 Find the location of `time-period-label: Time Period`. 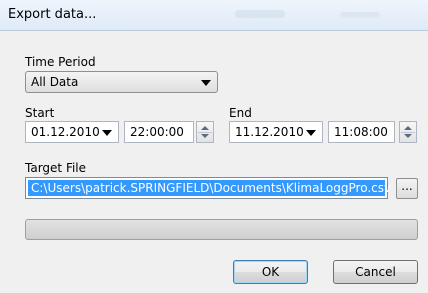

time-period-label: Time Period is located at coordinates (60, 62).